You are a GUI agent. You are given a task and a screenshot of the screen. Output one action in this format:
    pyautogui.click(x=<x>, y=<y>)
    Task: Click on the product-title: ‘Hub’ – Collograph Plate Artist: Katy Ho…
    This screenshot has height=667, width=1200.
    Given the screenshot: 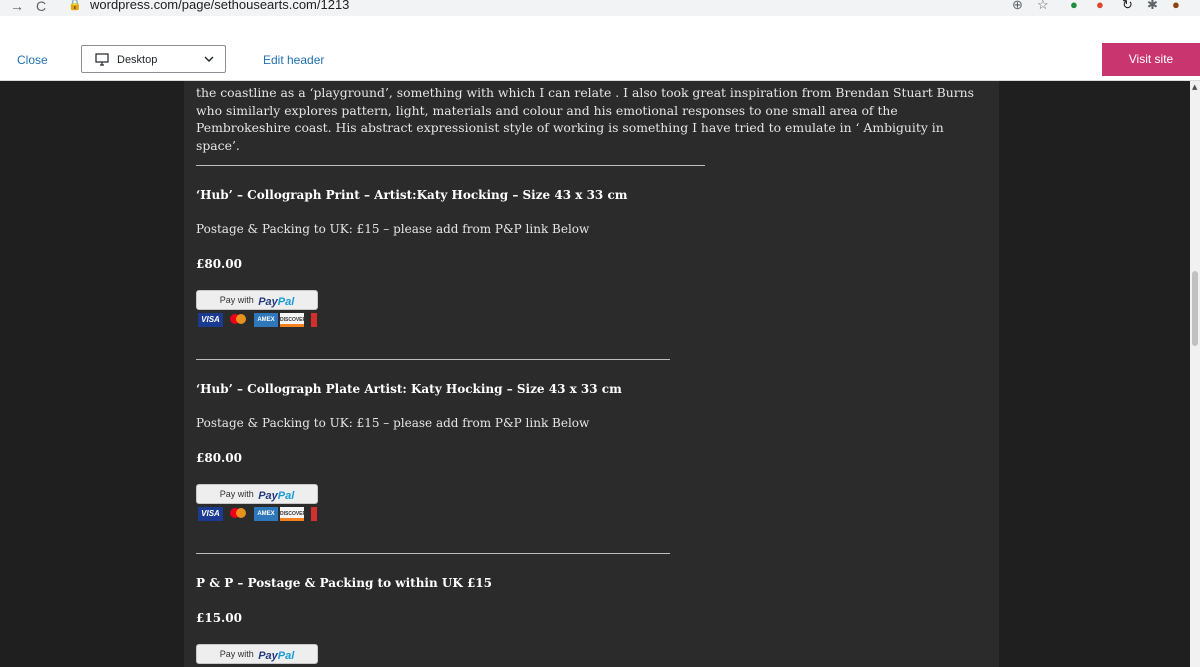 What is the action you would take?
    pyautogui.click(x=409, y=389)
    